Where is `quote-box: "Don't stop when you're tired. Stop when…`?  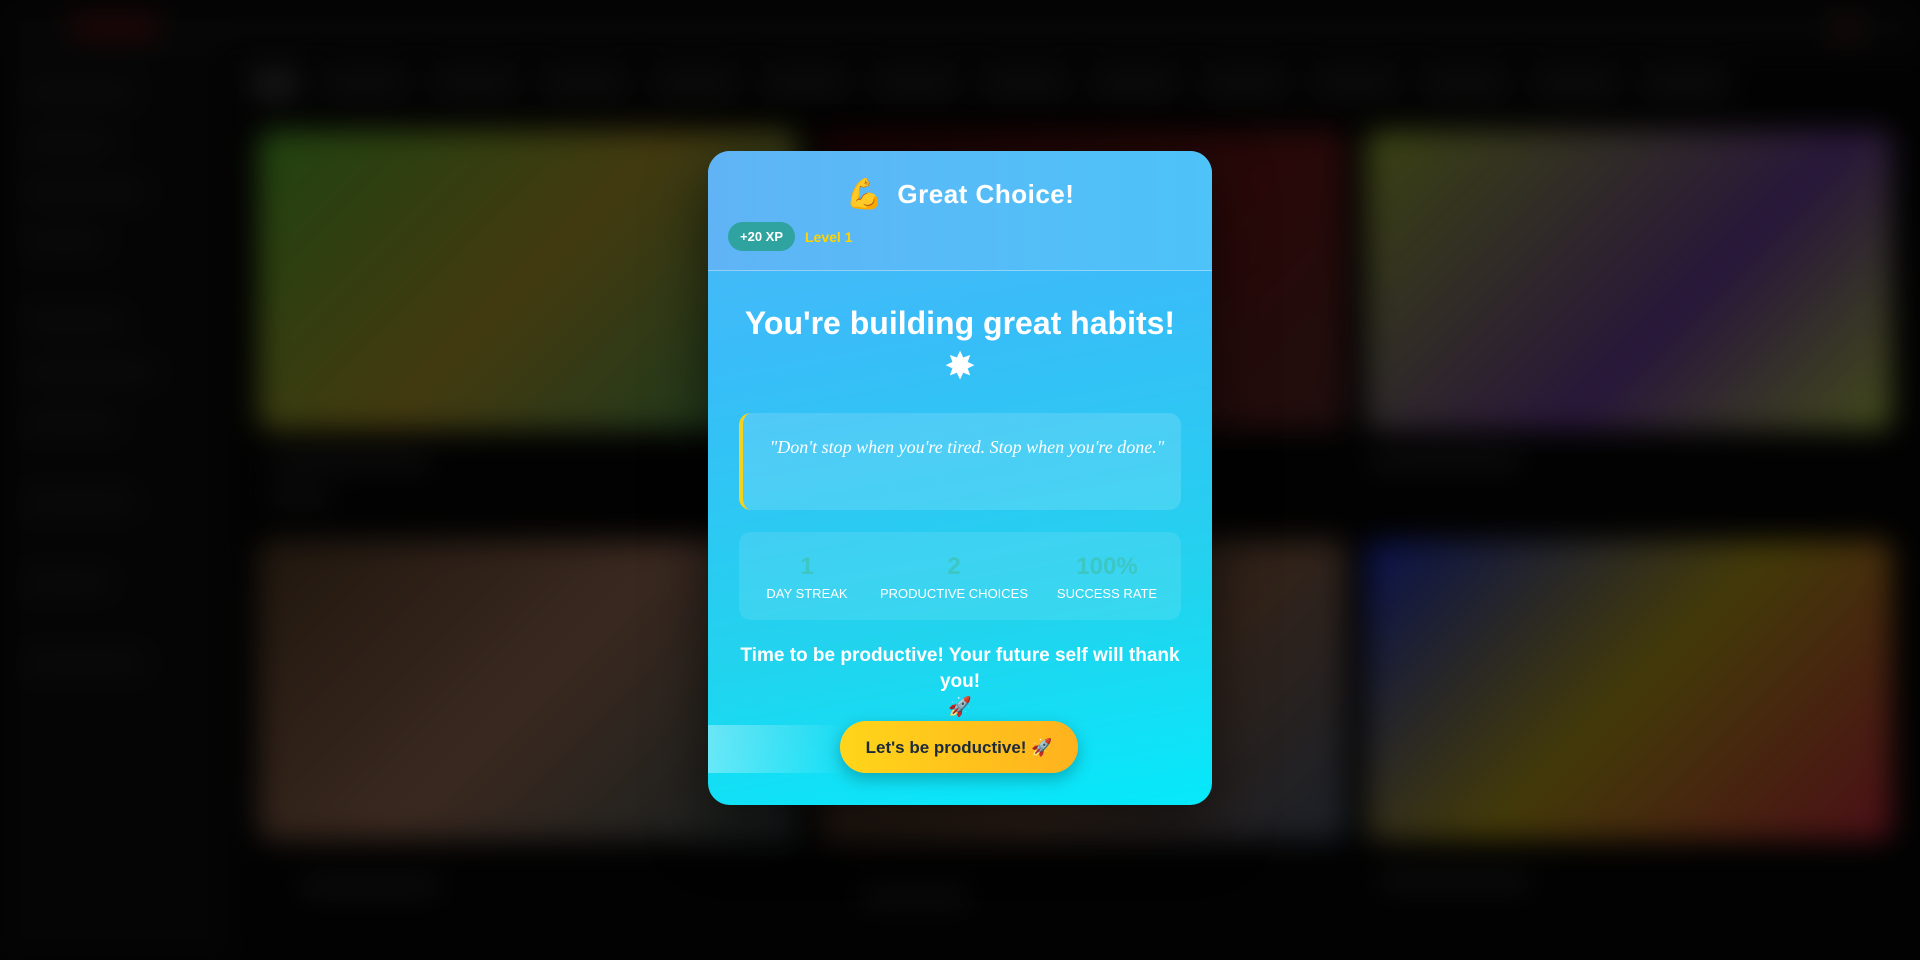 quote-box: "Don't stop when you're tired. Stop when… is located at coordinates (960, 461).